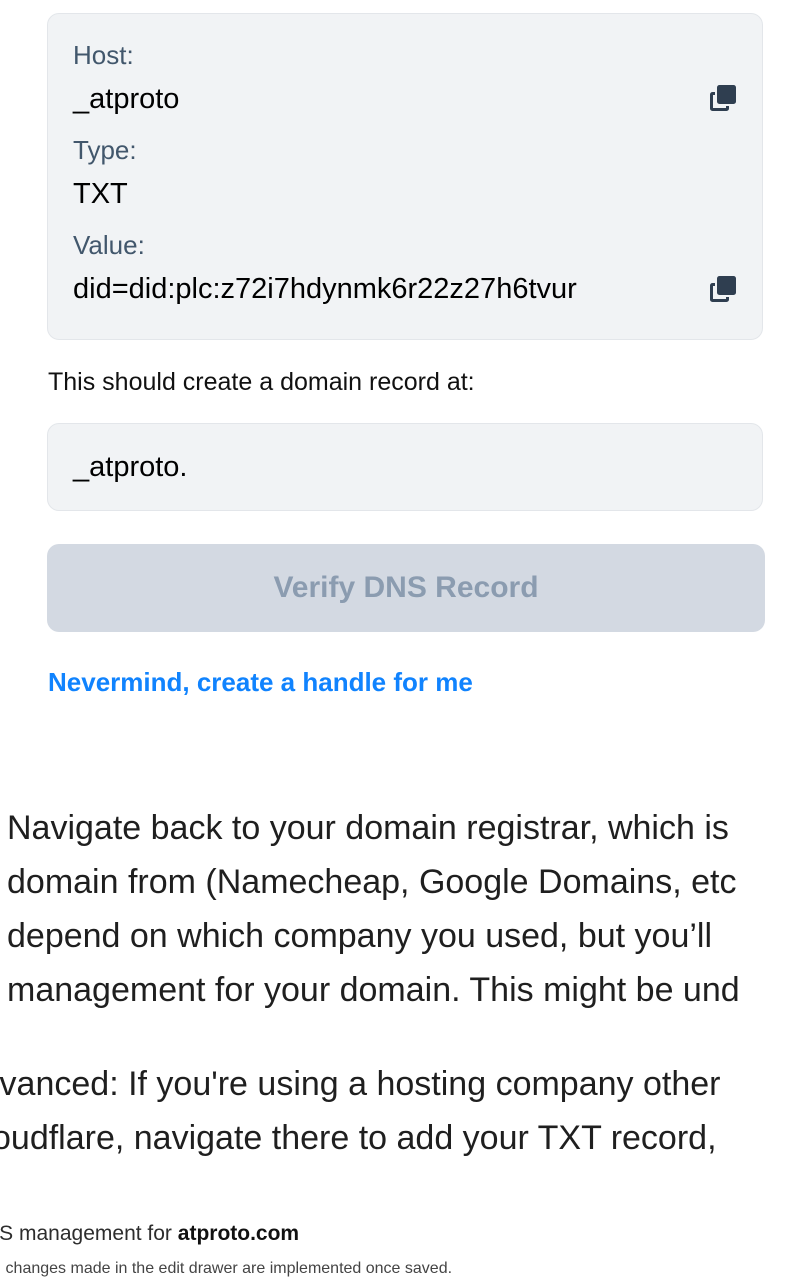 Image resolution: width=803 pixels, height=1280 pixels. I want to click on copy-host-icon, so click(723, 98).